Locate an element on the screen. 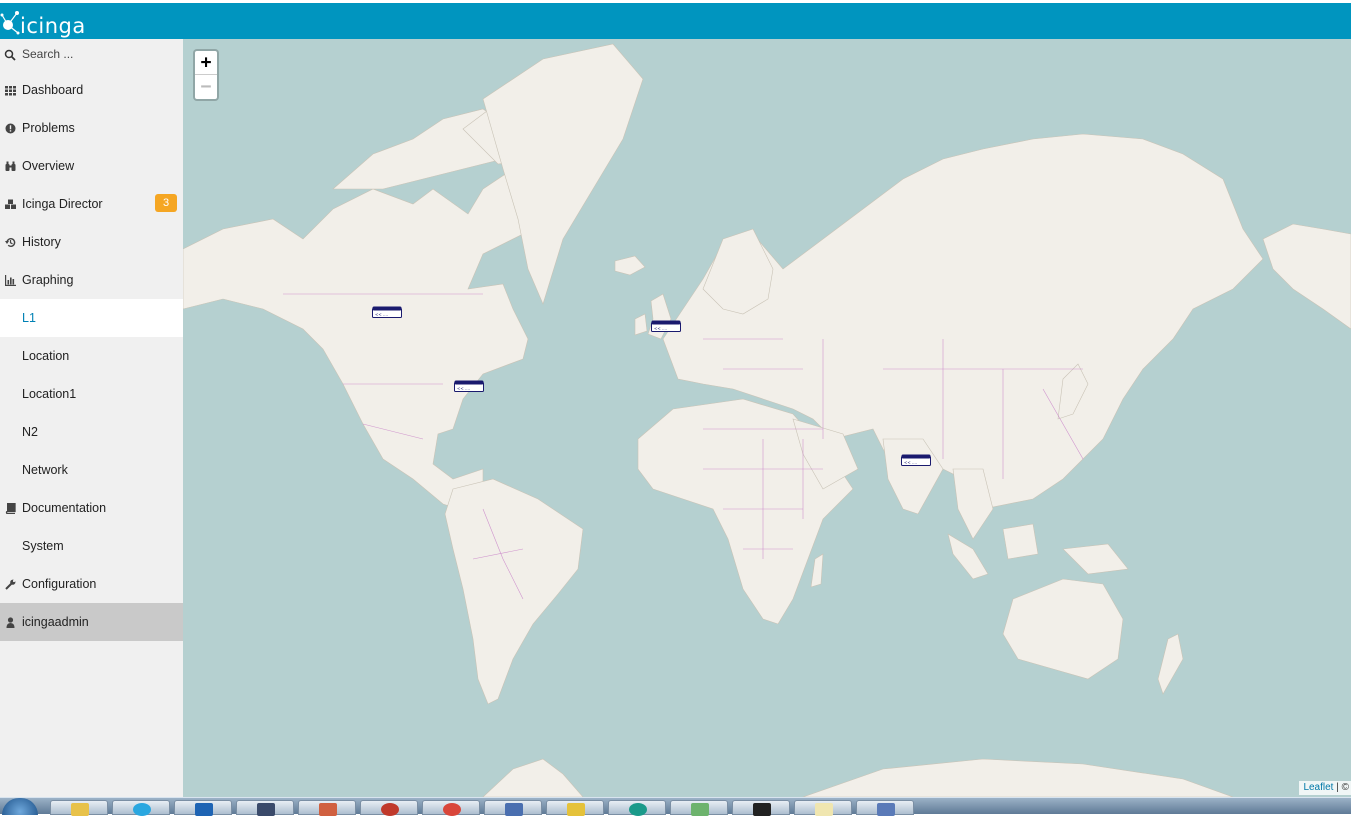 This screenshot has height=816, width=1351. taskbar-terminal is located at coordinates (761, 808).